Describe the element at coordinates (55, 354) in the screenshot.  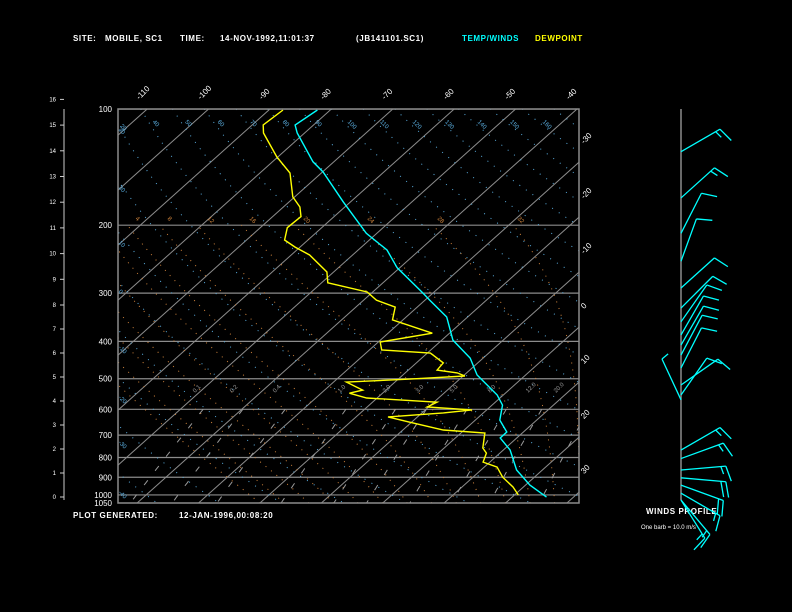
I see `height-tick-label: 6` at that location.